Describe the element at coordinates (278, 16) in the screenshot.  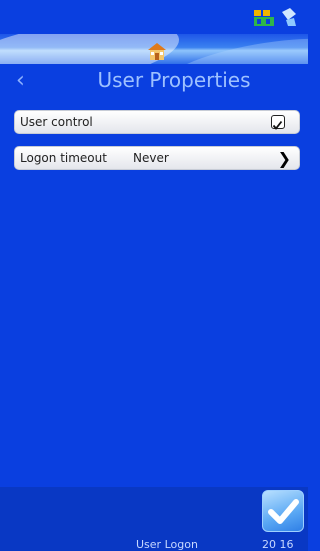
I see `status-icons` at that location.